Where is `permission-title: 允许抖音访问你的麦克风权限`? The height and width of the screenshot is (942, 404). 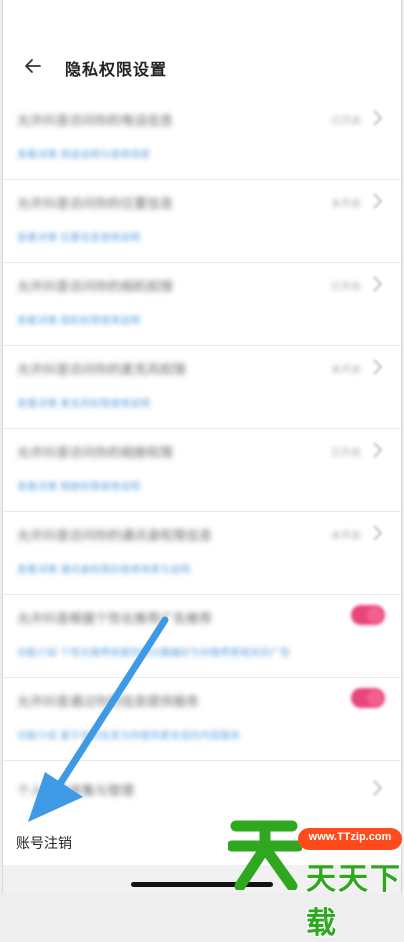
permission-title: 允许抖音访问你的麦克风权限 is located at coordinates (102, 370).